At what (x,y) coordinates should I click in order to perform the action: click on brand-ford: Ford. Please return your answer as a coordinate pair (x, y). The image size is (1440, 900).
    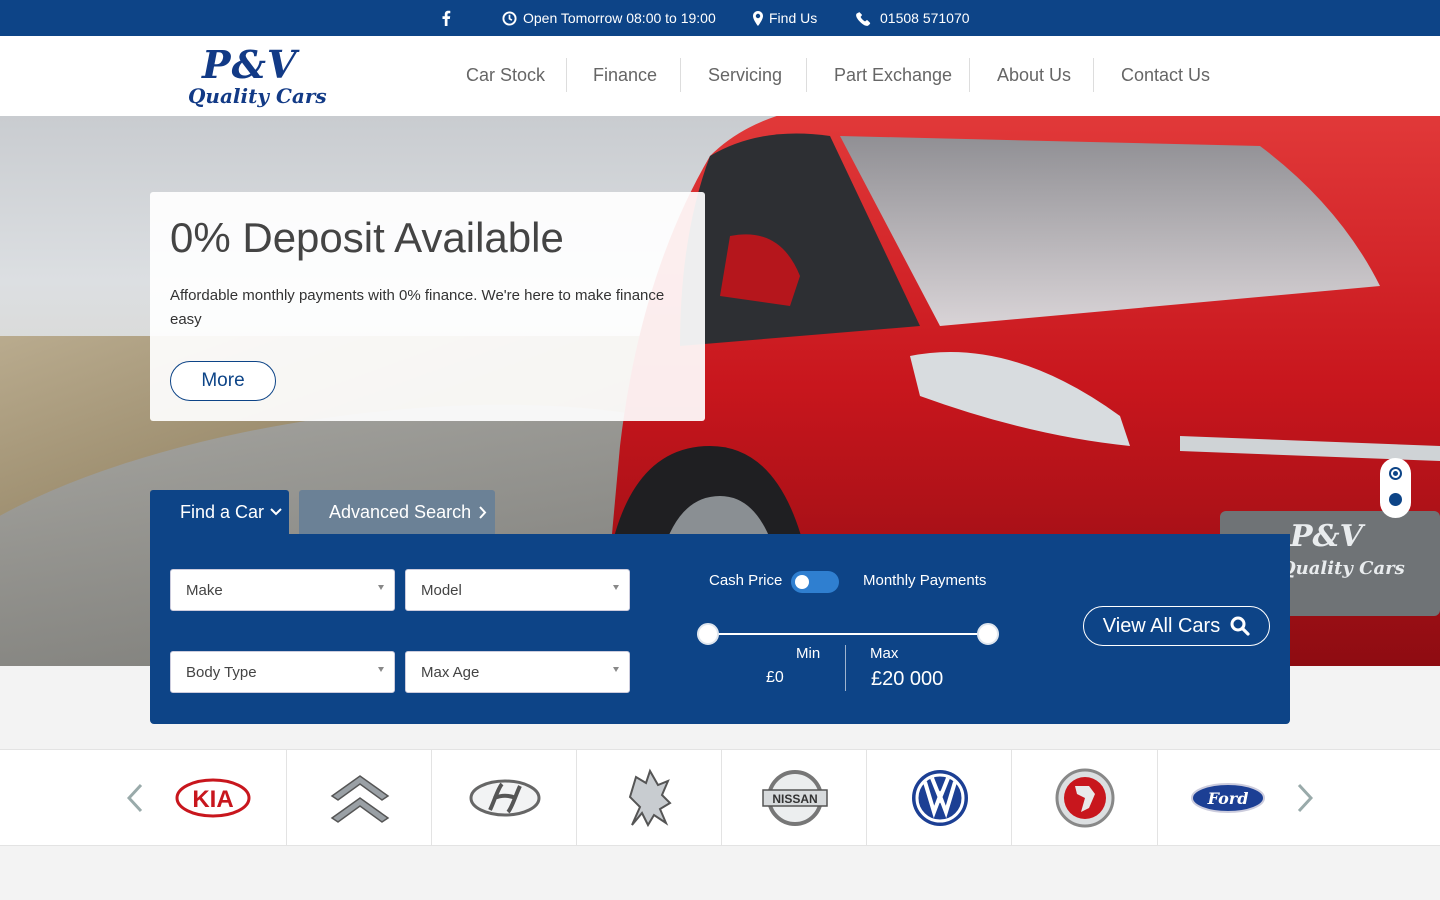
    Looking at the image, I should click on (1227, 797).